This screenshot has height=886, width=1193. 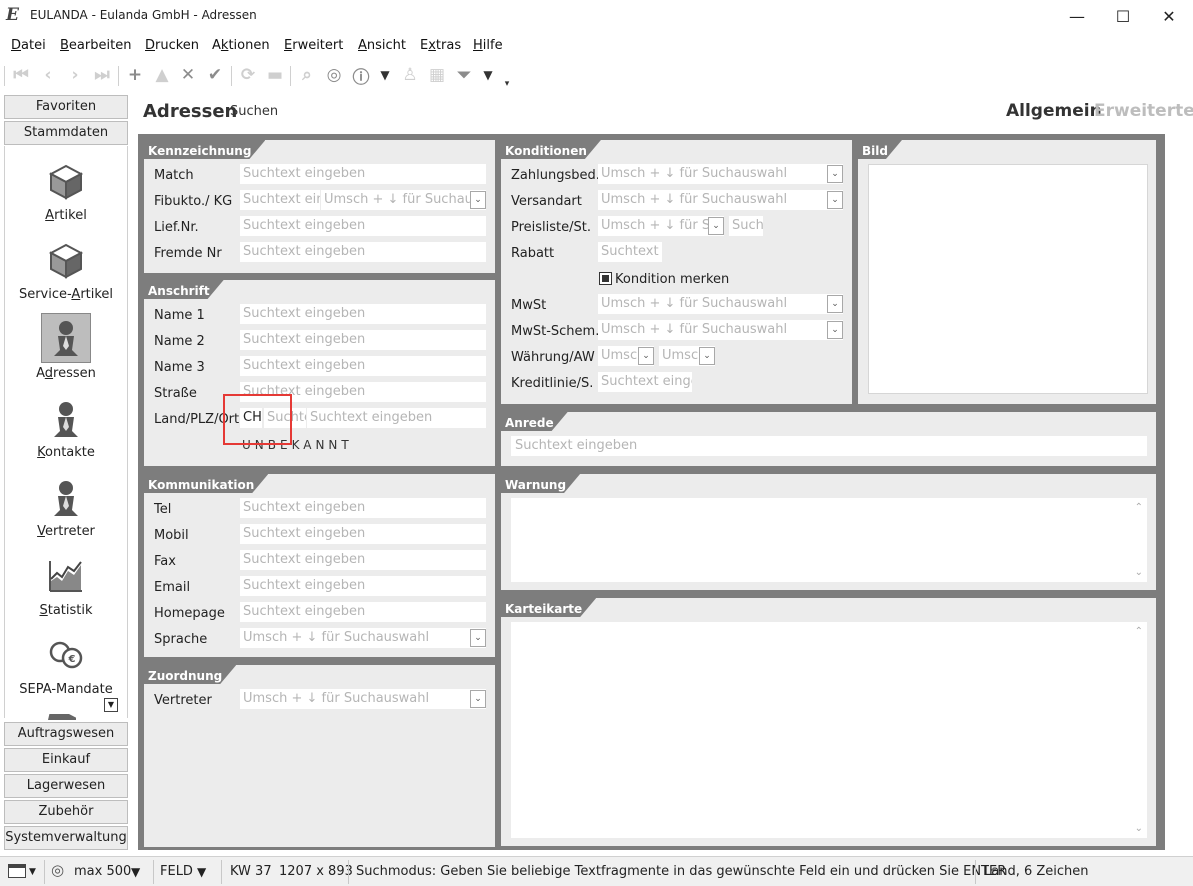 I want to click on kg-combobox: Umsch + ↓ für Suchaus ⌄, so click(x=403, y=200).